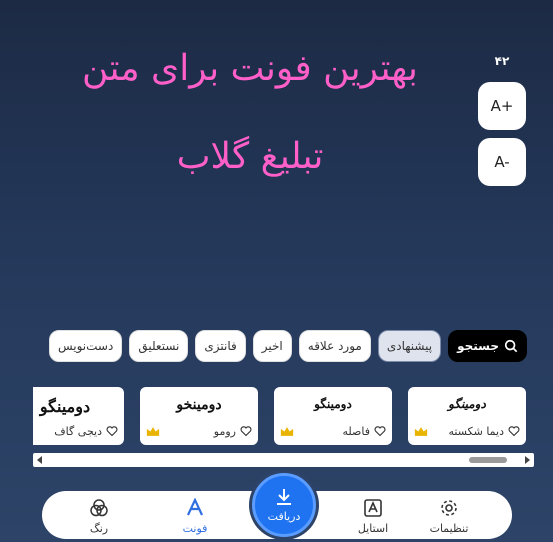  What do you see at coordinates (224, 431) in the screenshot?
I see `font-name: رومو` at bounding box center [224, 431].